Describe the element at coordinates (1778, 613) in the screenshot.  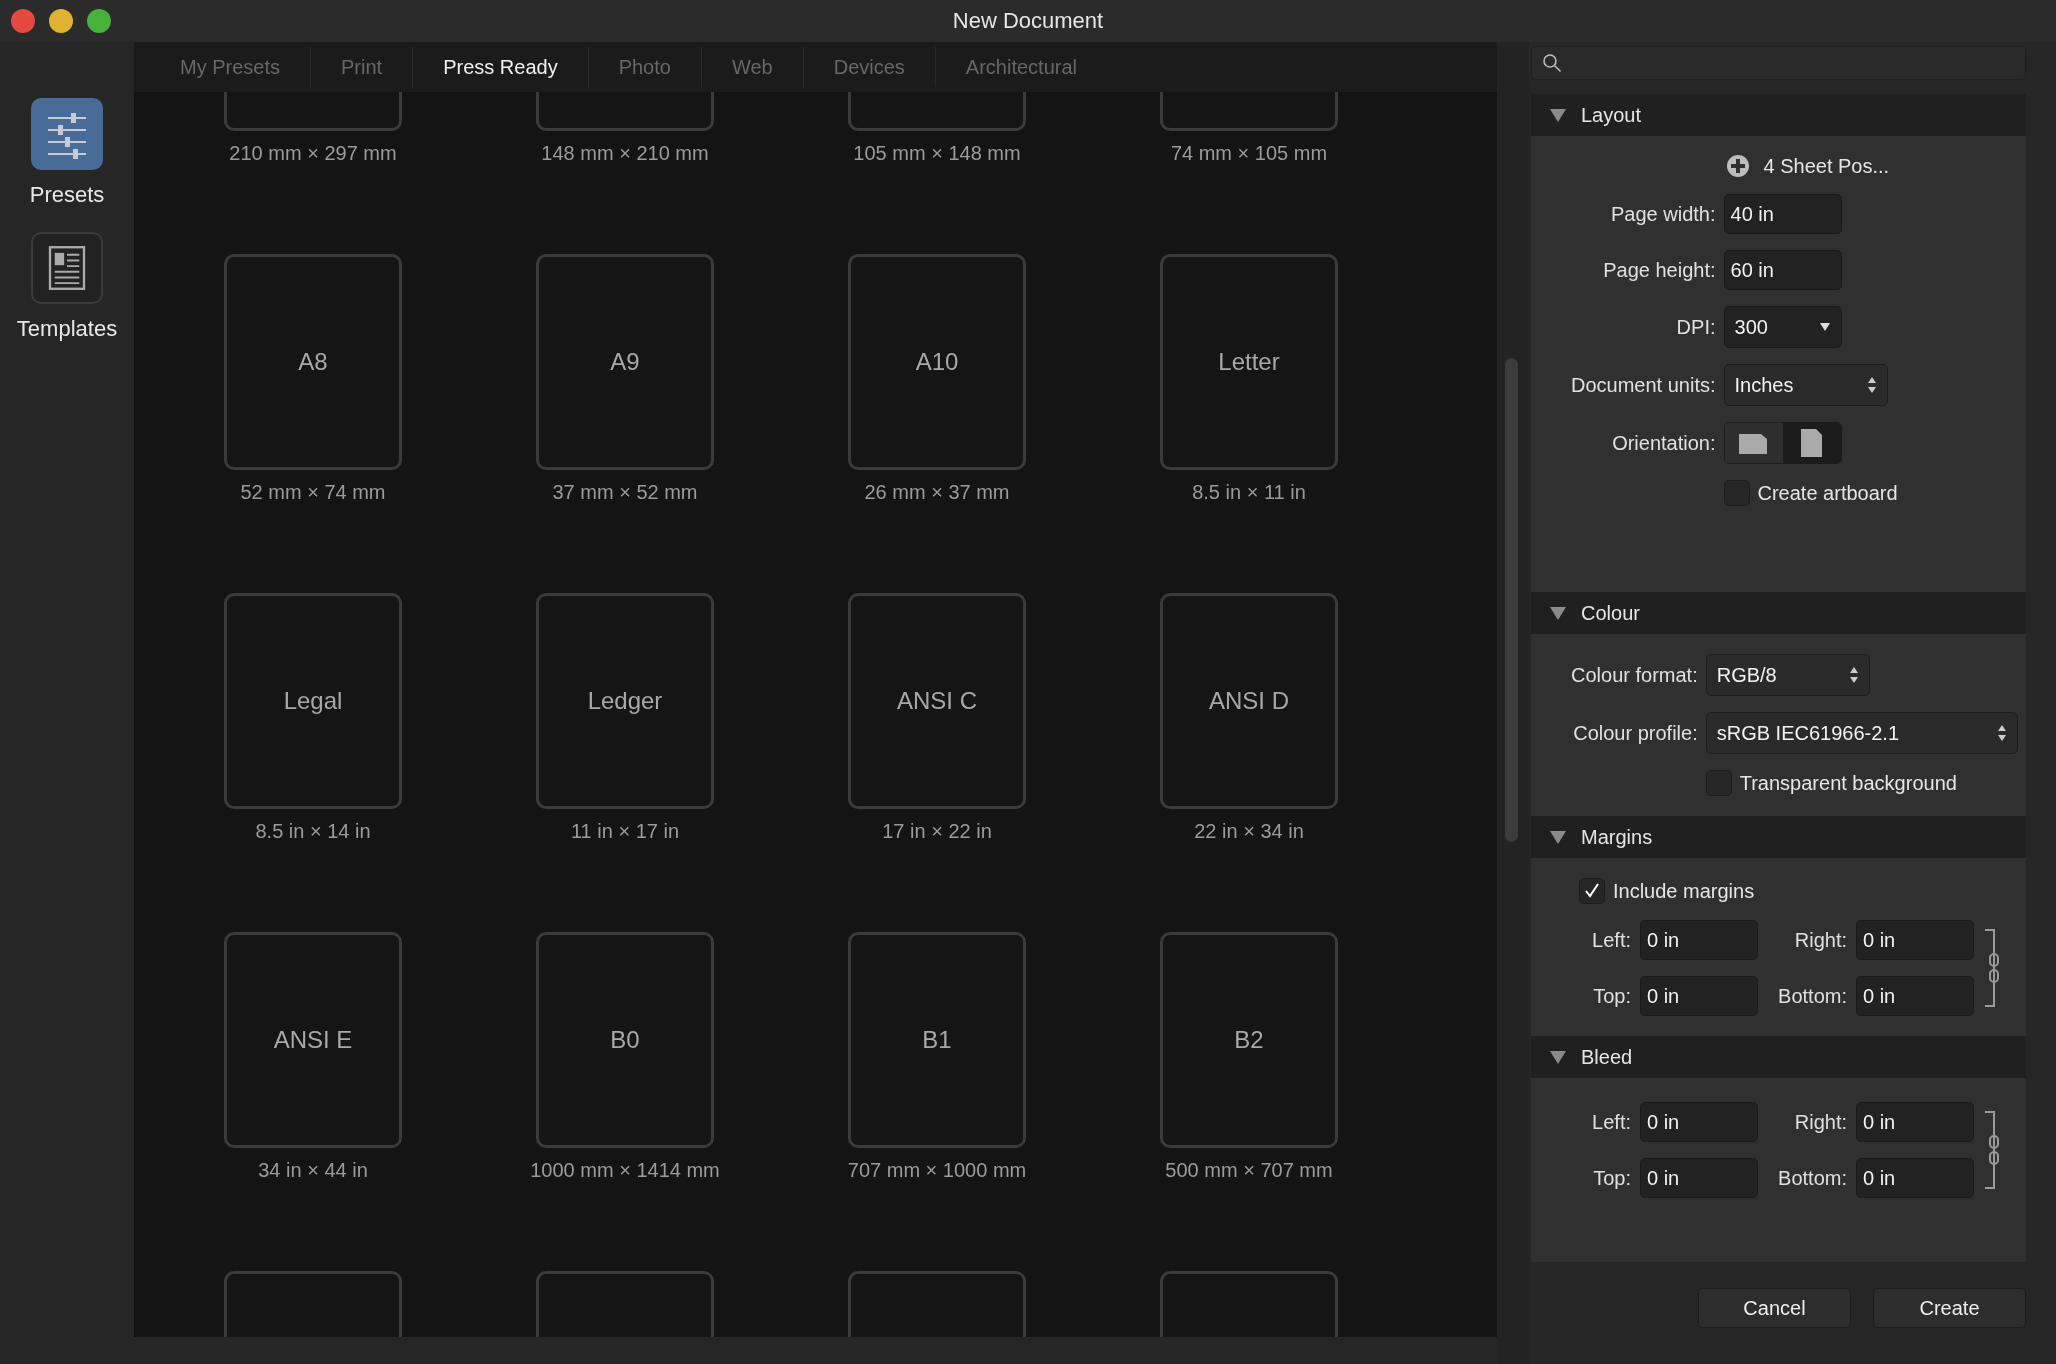
I see `section-header: Colour` at that location.